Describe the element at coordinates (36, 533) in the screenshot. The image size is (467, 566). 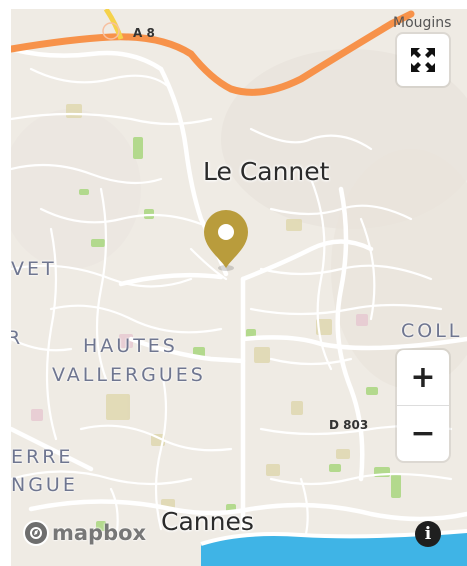
I see `mapbox-logo-icon` at that location.